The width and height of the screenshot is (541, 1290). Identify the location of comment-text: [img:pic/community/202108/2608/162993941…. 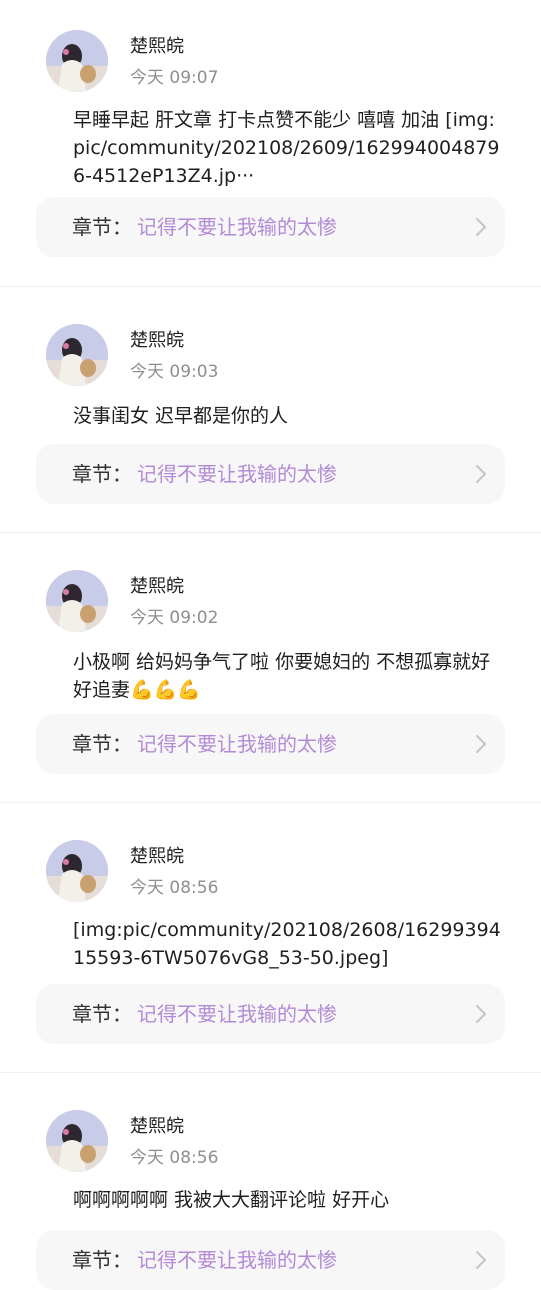
(287, 944).